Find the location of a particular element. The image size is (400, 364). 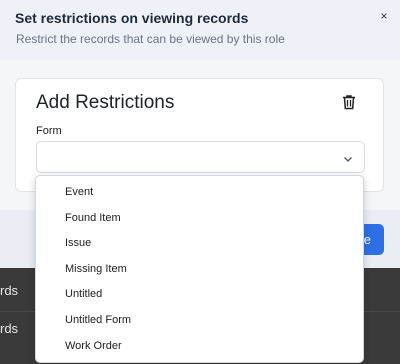

chevron-down-icon is located at coordinates (348, 158).